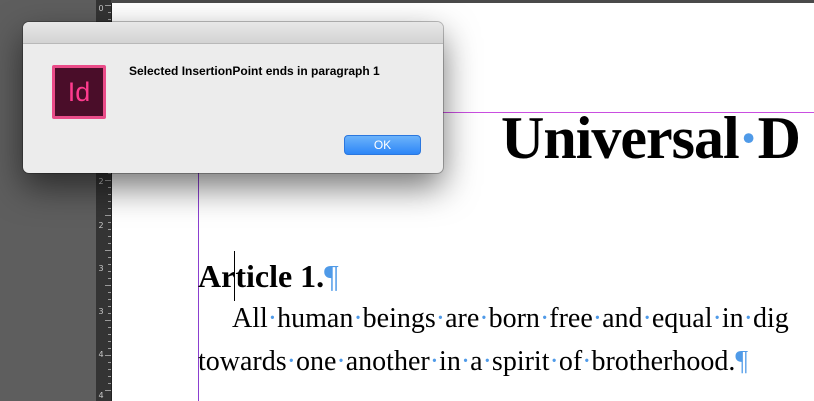 This screenshot has width=814, height=401. Describe the element at coordinates (520, 361) in the screenshot. I see `body-word: spirit` at that location.